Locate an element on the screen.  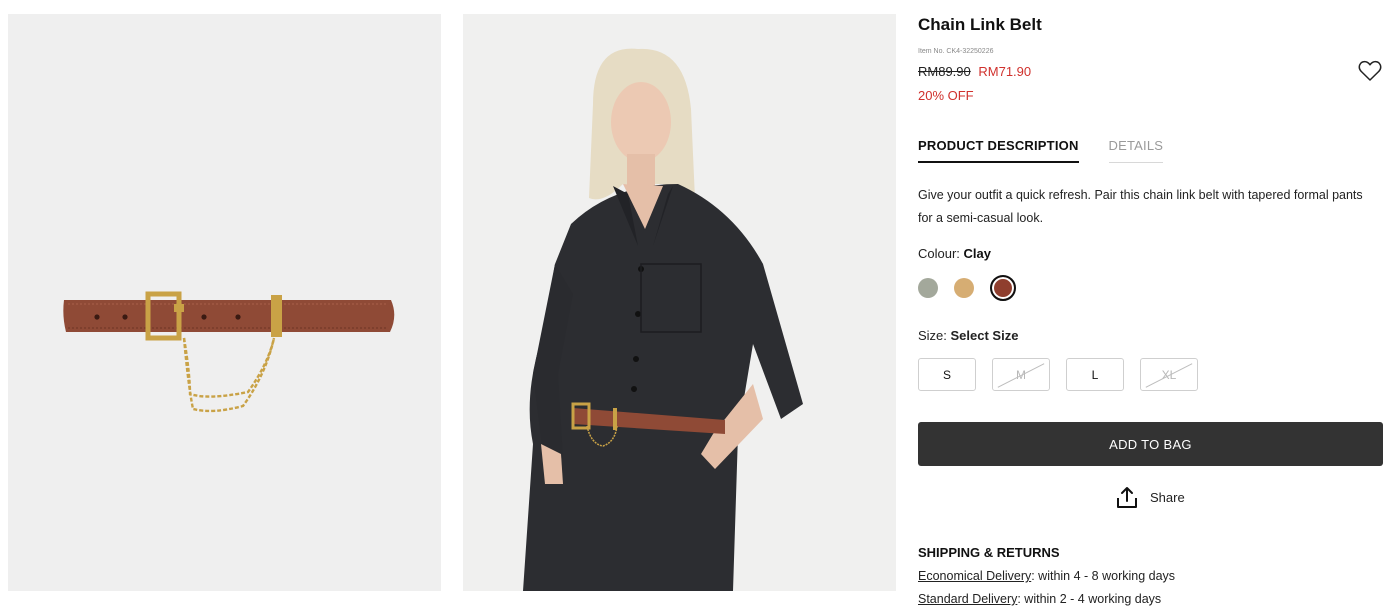
standard-delivery-time: : within 2 - 4 working days is located at coordinates (1089, 599).